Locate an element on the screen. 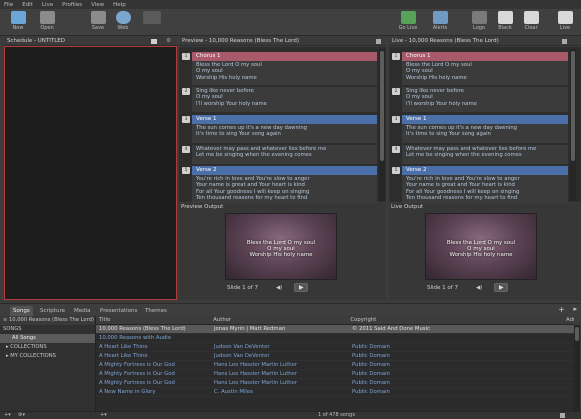 The width and height of the screenshot is (581, 419). preview-scrollbar is located at coordinates (382, 125).